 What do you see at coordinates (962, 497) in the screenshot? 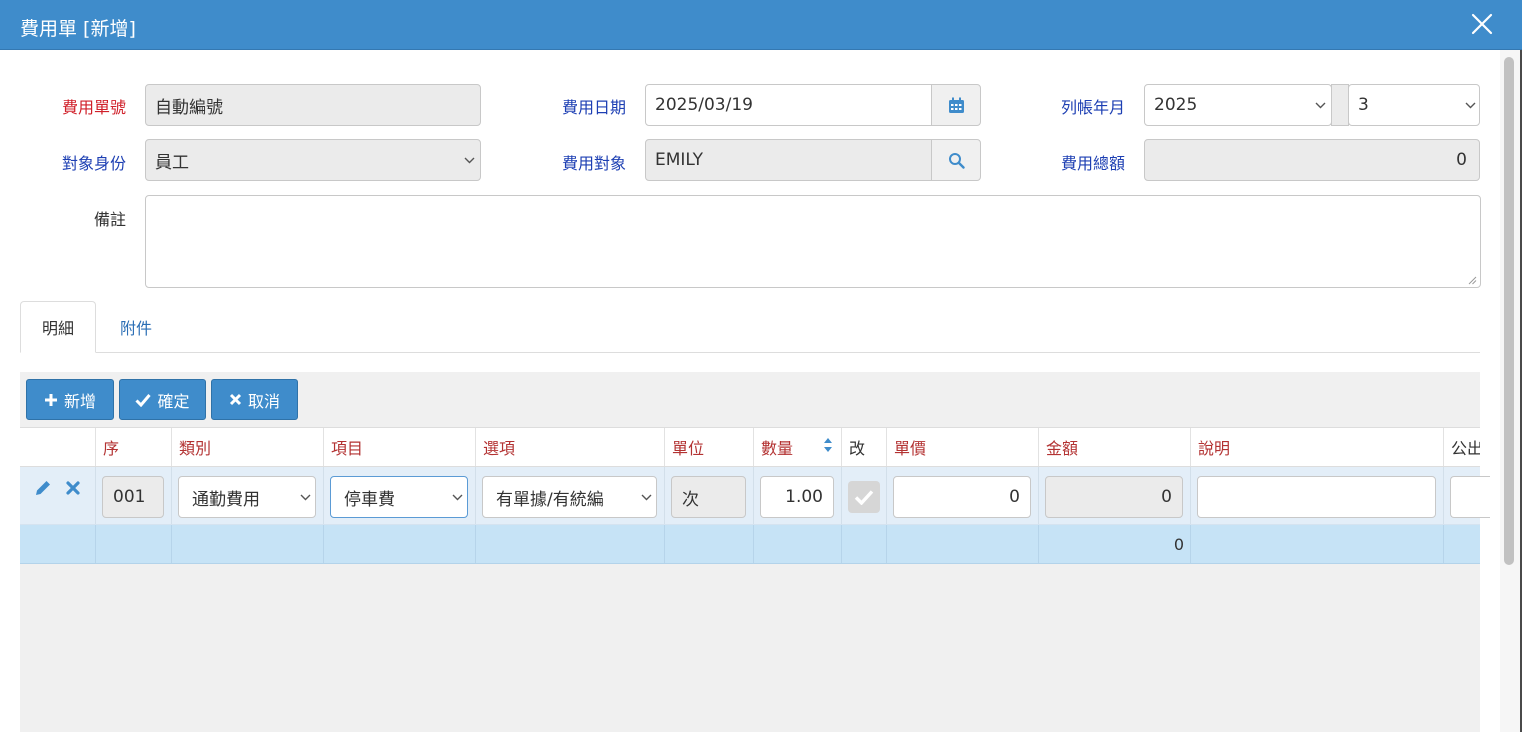
I see `price-input: 0` at bounding box center [962, 497].